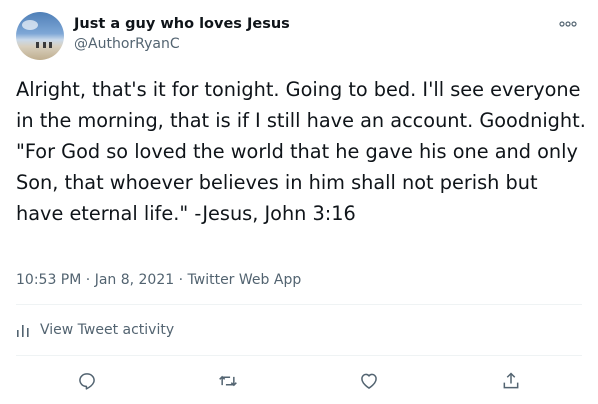  I want to click on bar-chart-icon, so click(23, 331).